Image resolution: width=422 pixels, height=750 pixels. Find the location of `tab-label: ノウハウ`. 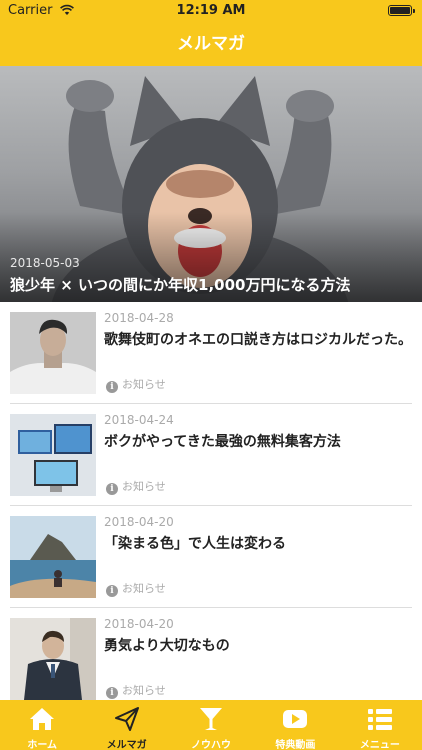

tab-label: ノウハウ is located at coordinates (211, 745).